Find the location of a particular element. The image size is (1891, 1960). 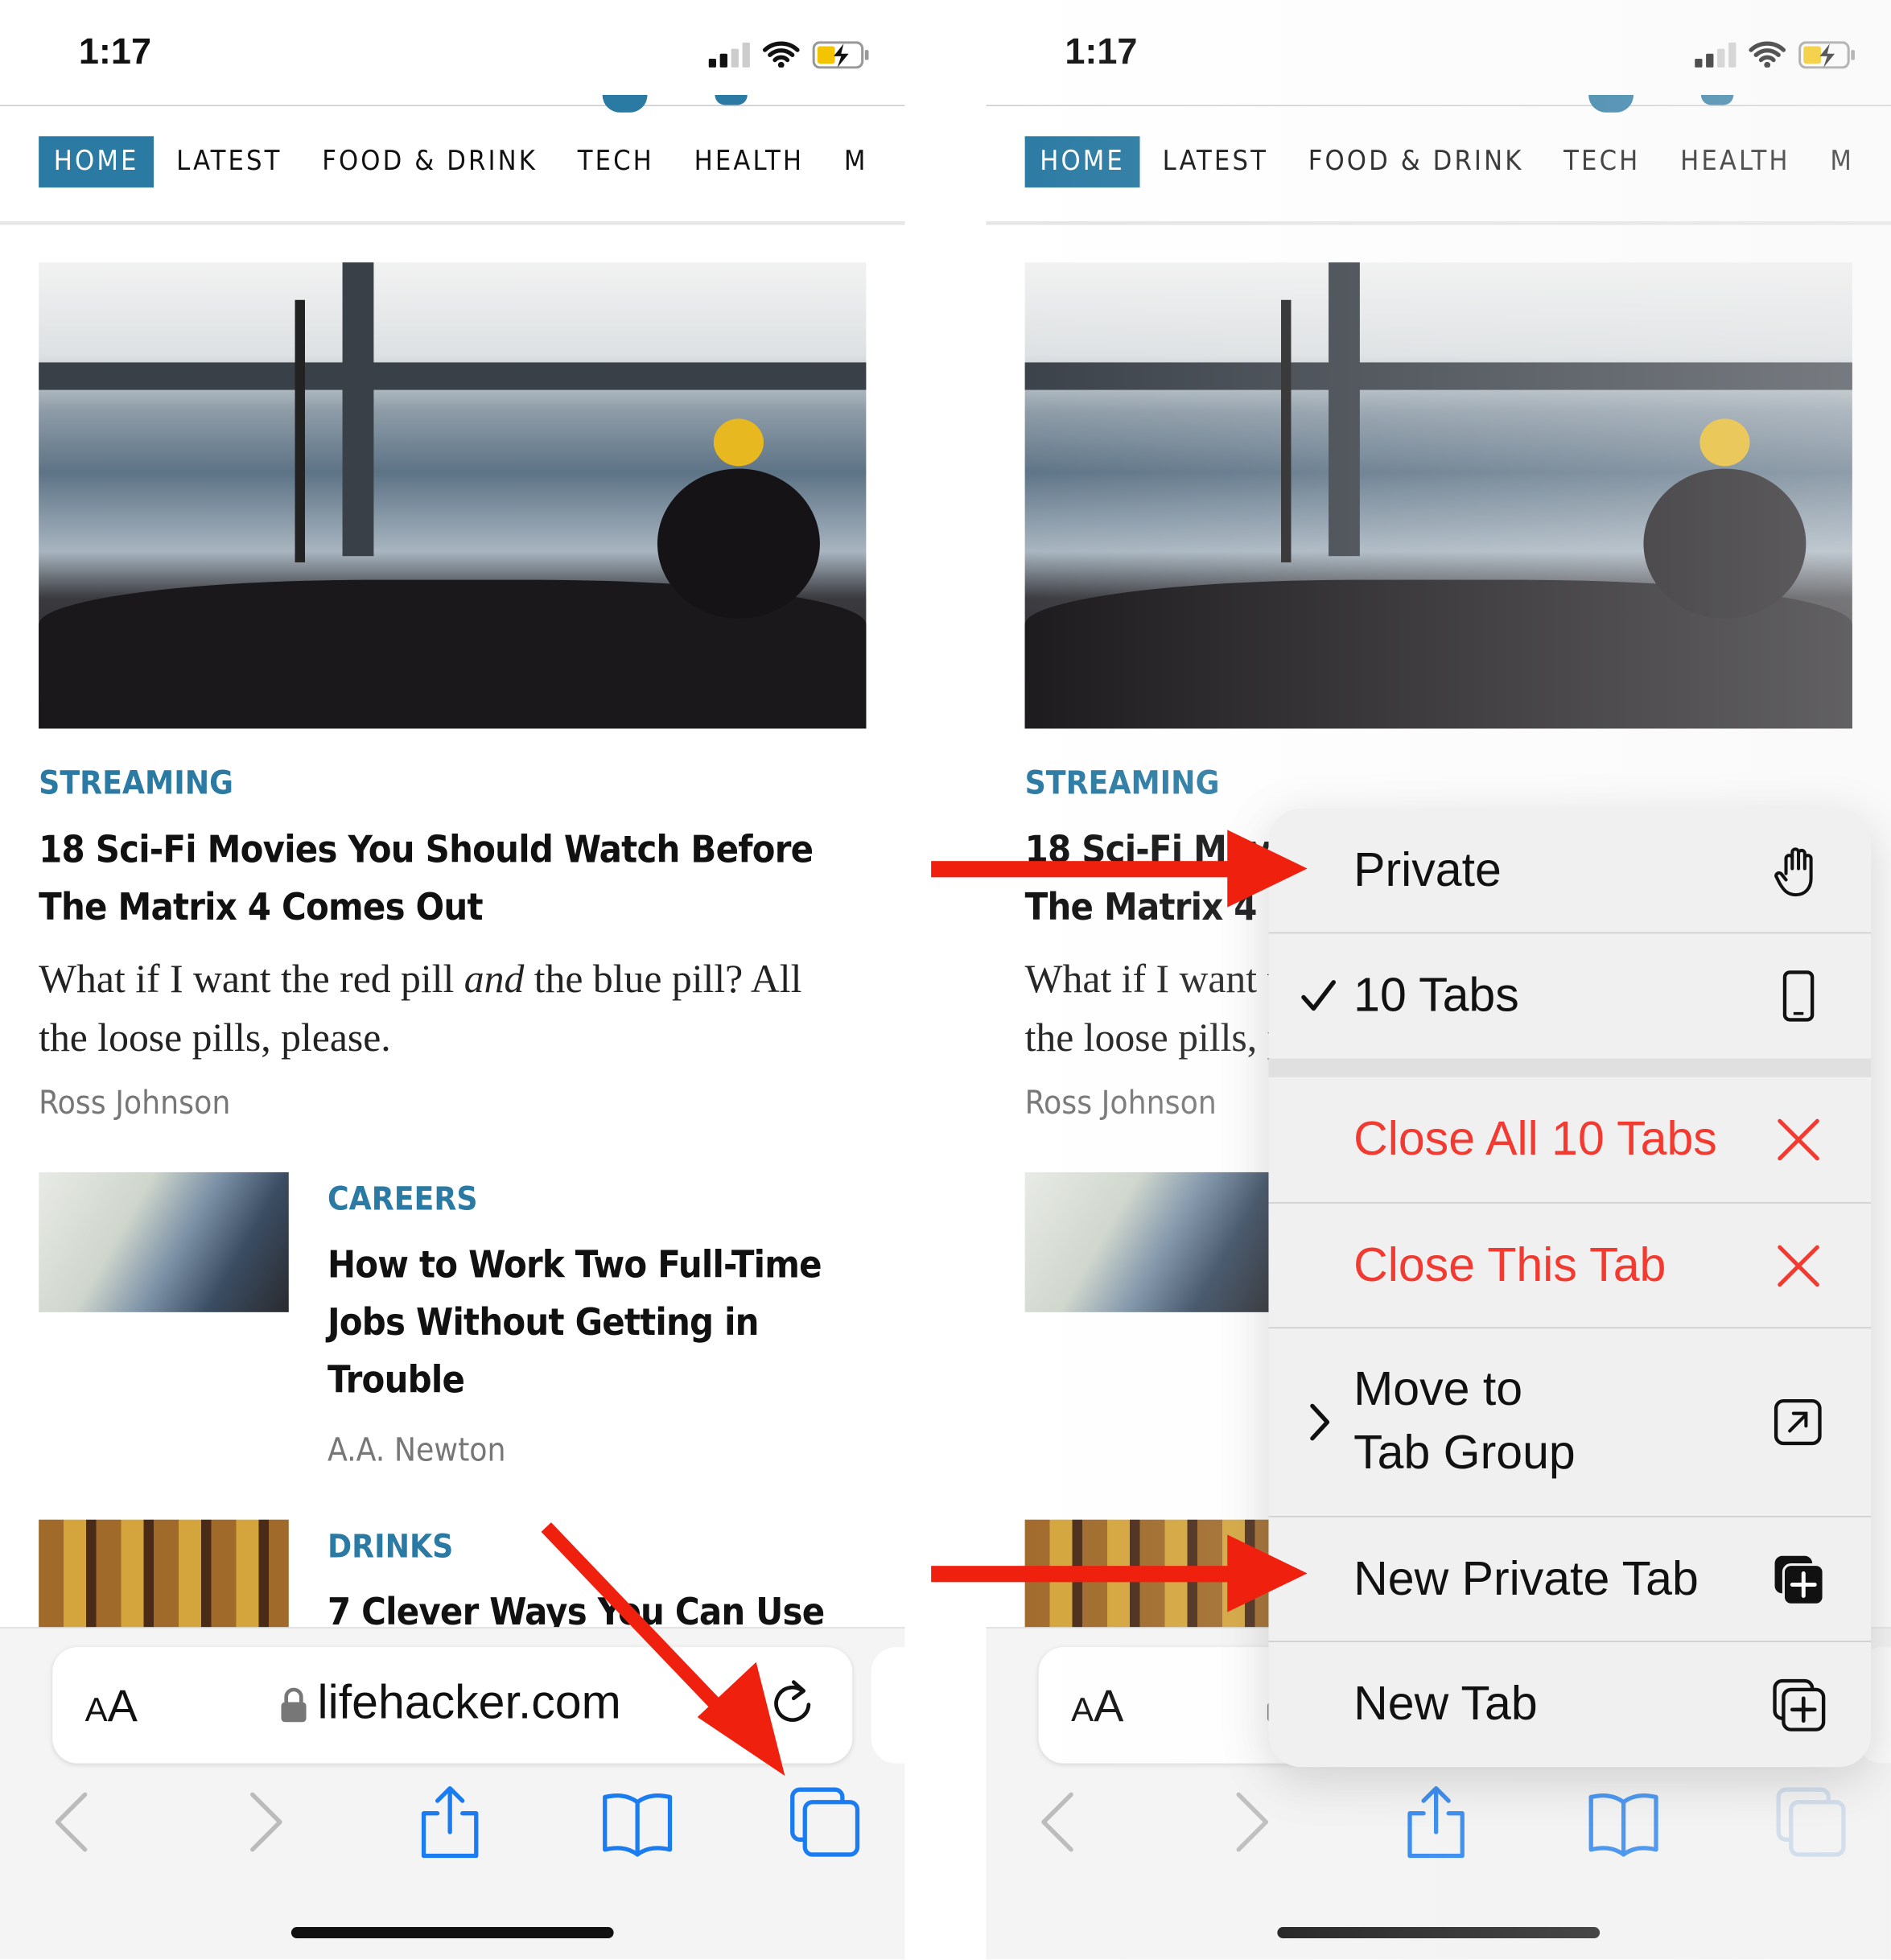

menu-item-private: Private is located at coordinates (1570, 872).